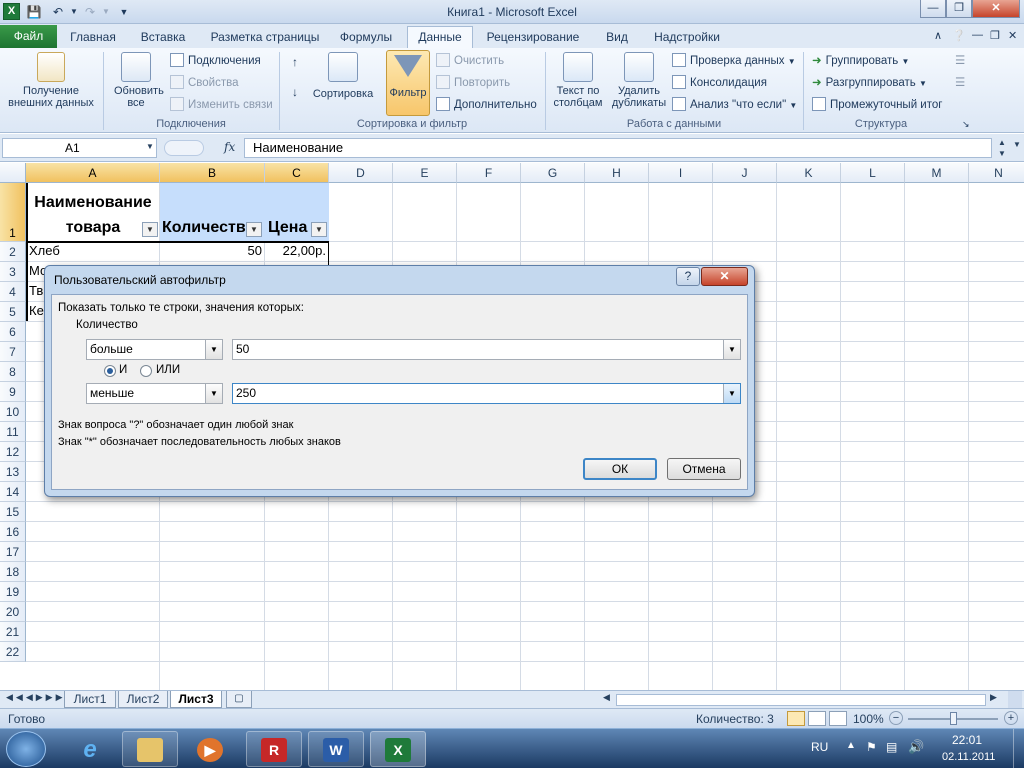 Image resolution: width=1024 pixels, height=769 pixels. I want to click on sheet-nav-arrows-icon: ◀◀◀▶▶▶, so click(36, 697).